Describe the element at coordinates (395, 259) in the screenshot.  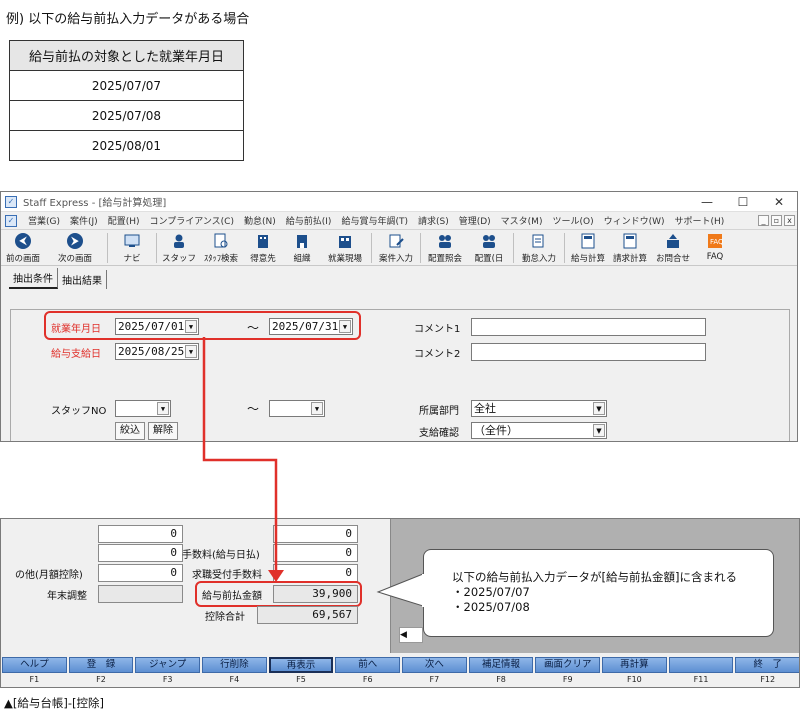
I see `toolbar-label: 案件入力` at that location.